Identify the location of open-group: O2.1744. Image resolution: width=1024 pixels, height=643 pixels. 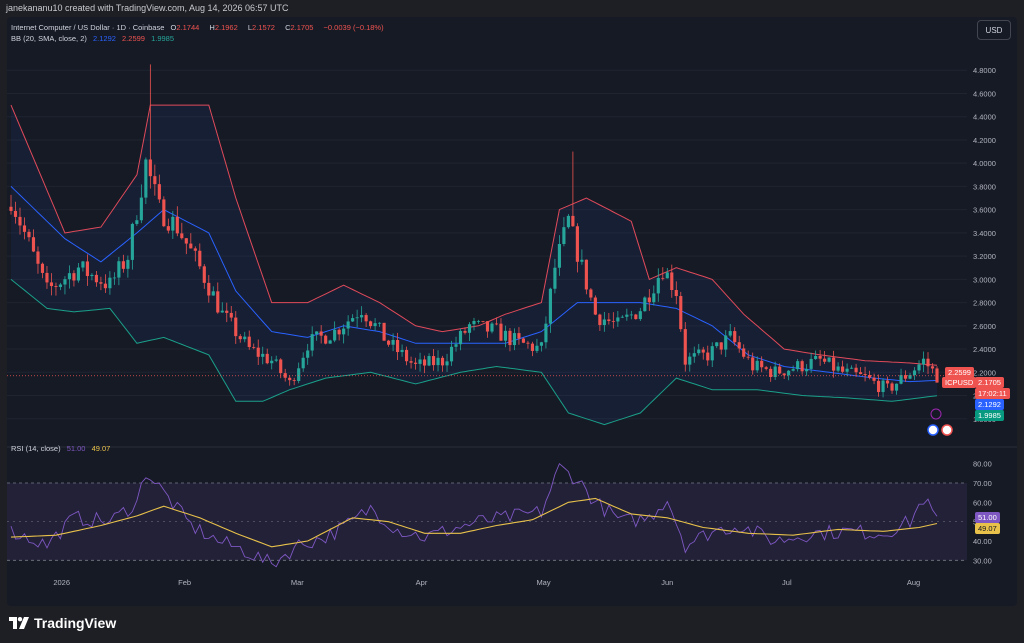
(187, 27).